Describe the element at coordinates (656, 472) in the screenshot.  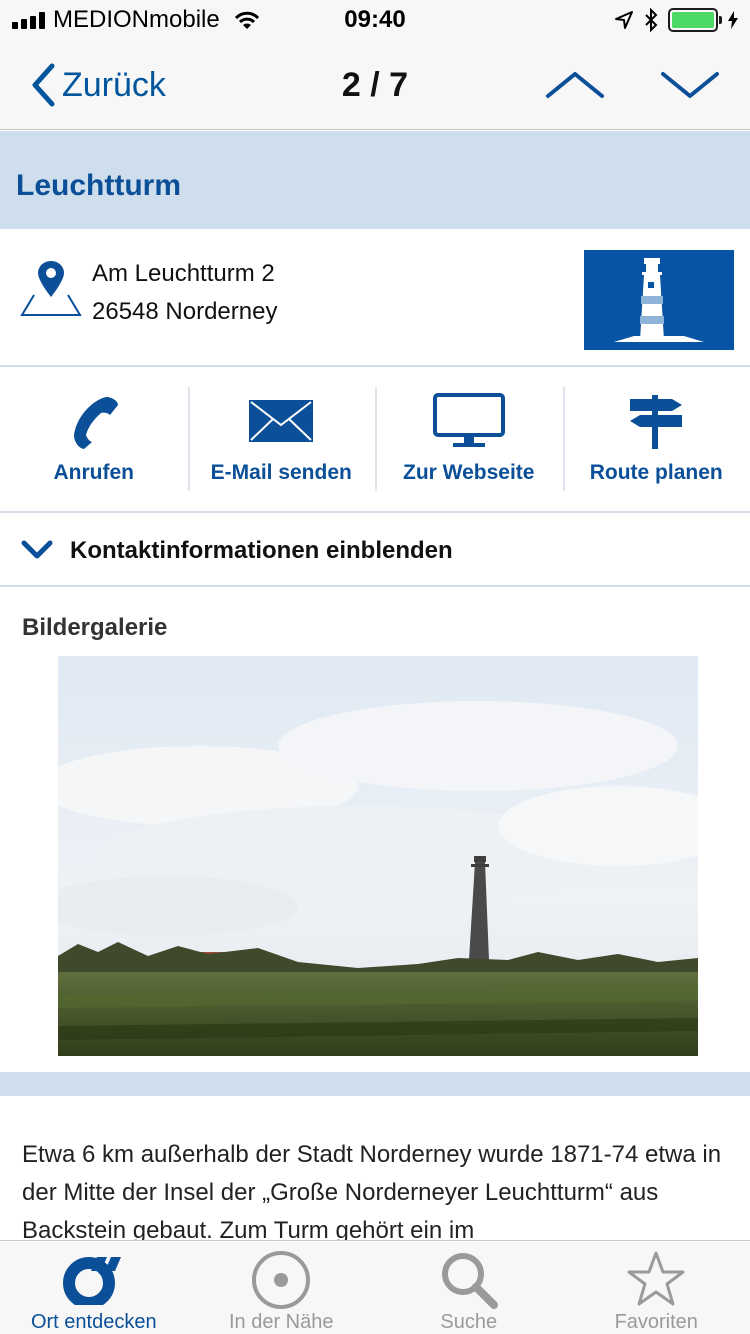
I see `route-label: Route planen` at that location.